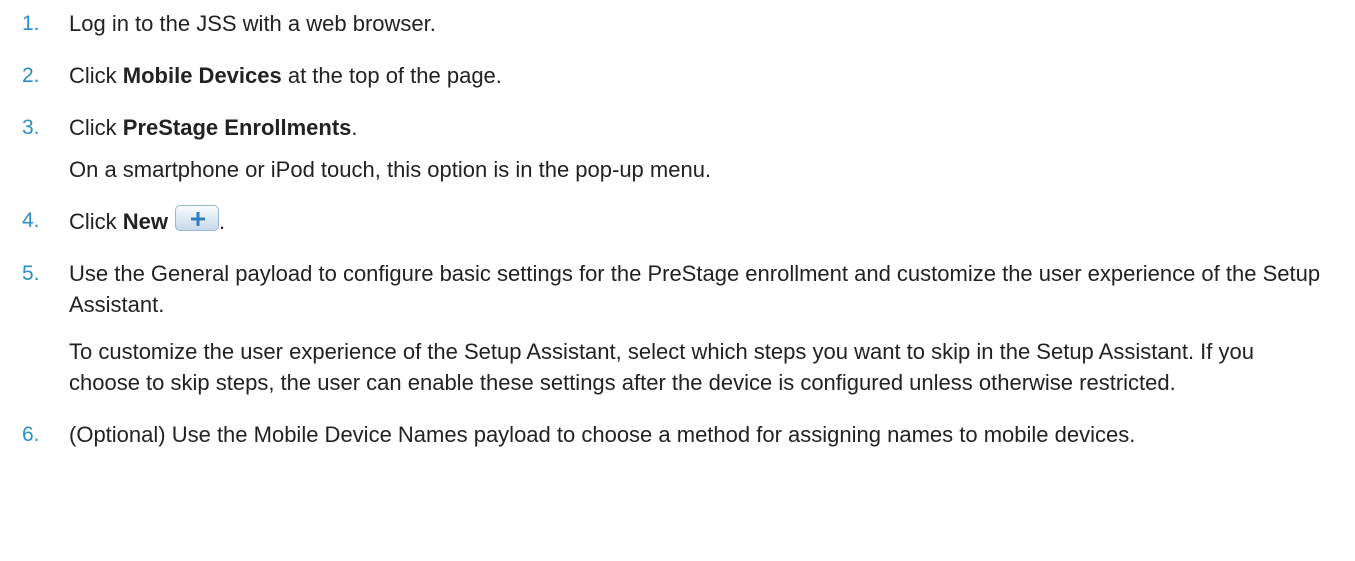  I want to click on new-button-image, so click(197, 218).